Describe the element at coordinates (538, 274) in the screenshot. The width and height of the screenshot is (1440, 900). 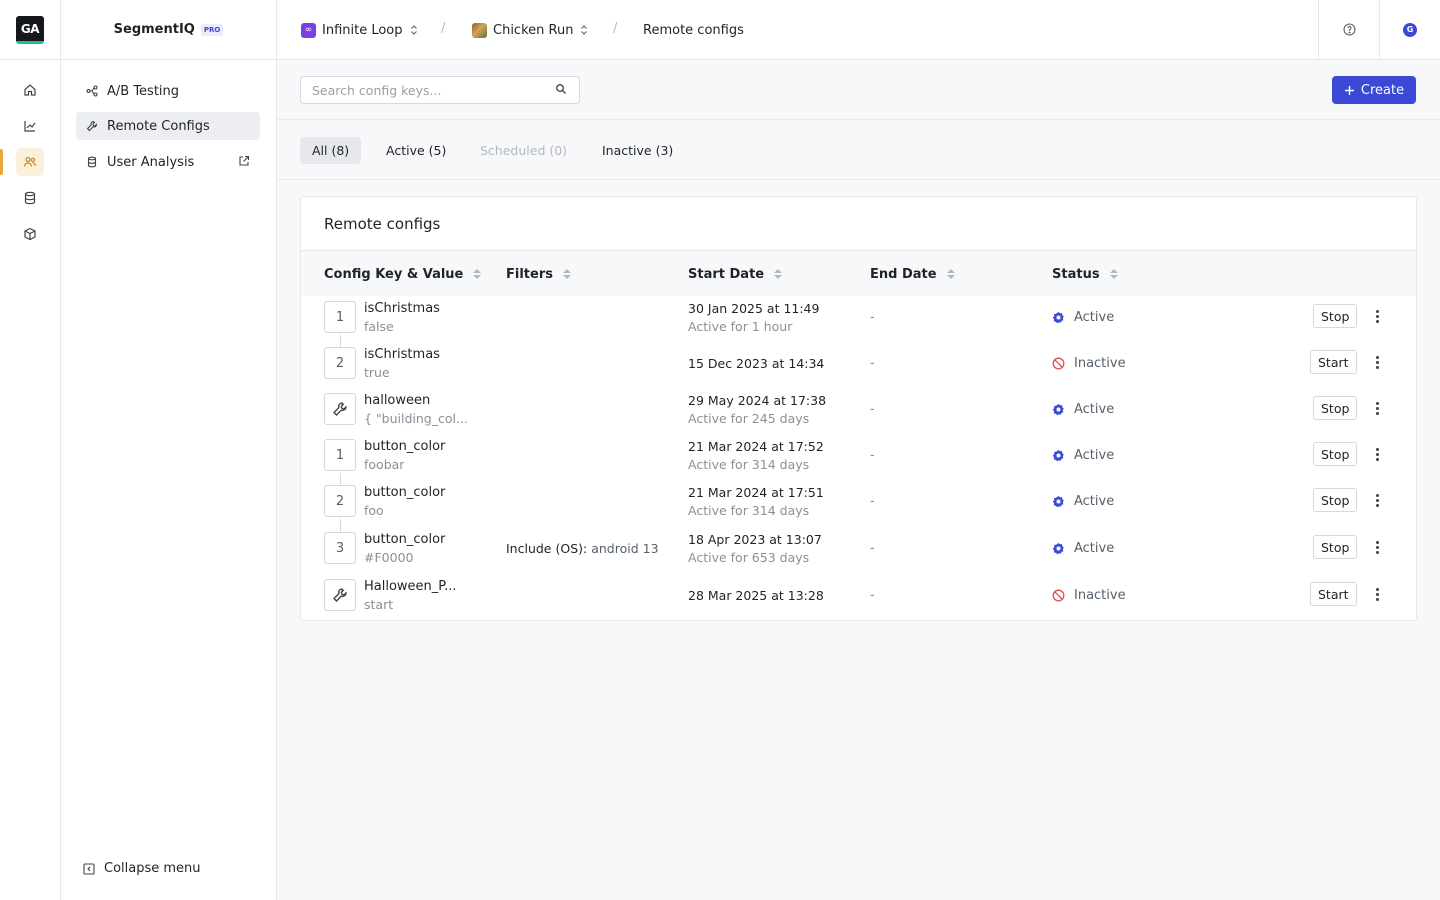
I see `column-filters: Filters` at that location.